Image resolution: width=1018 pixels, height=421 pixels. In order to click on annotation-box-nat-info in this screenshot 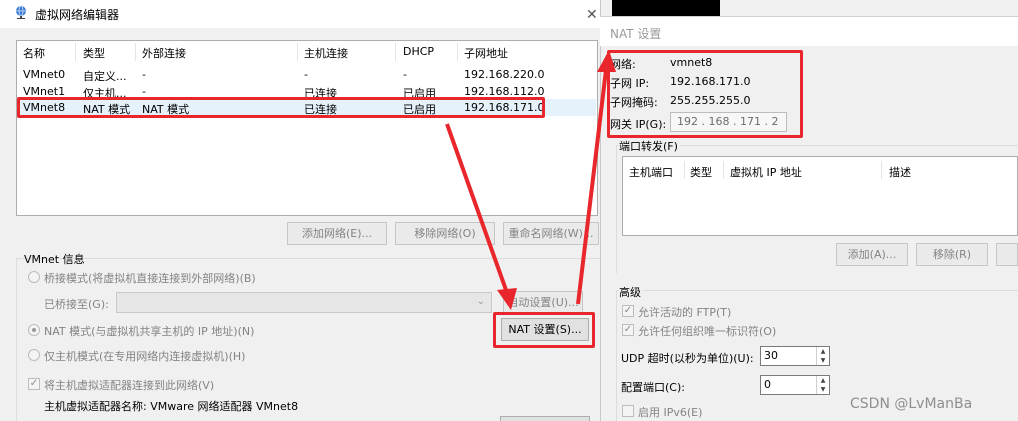, I will do `click(705, 94)`.